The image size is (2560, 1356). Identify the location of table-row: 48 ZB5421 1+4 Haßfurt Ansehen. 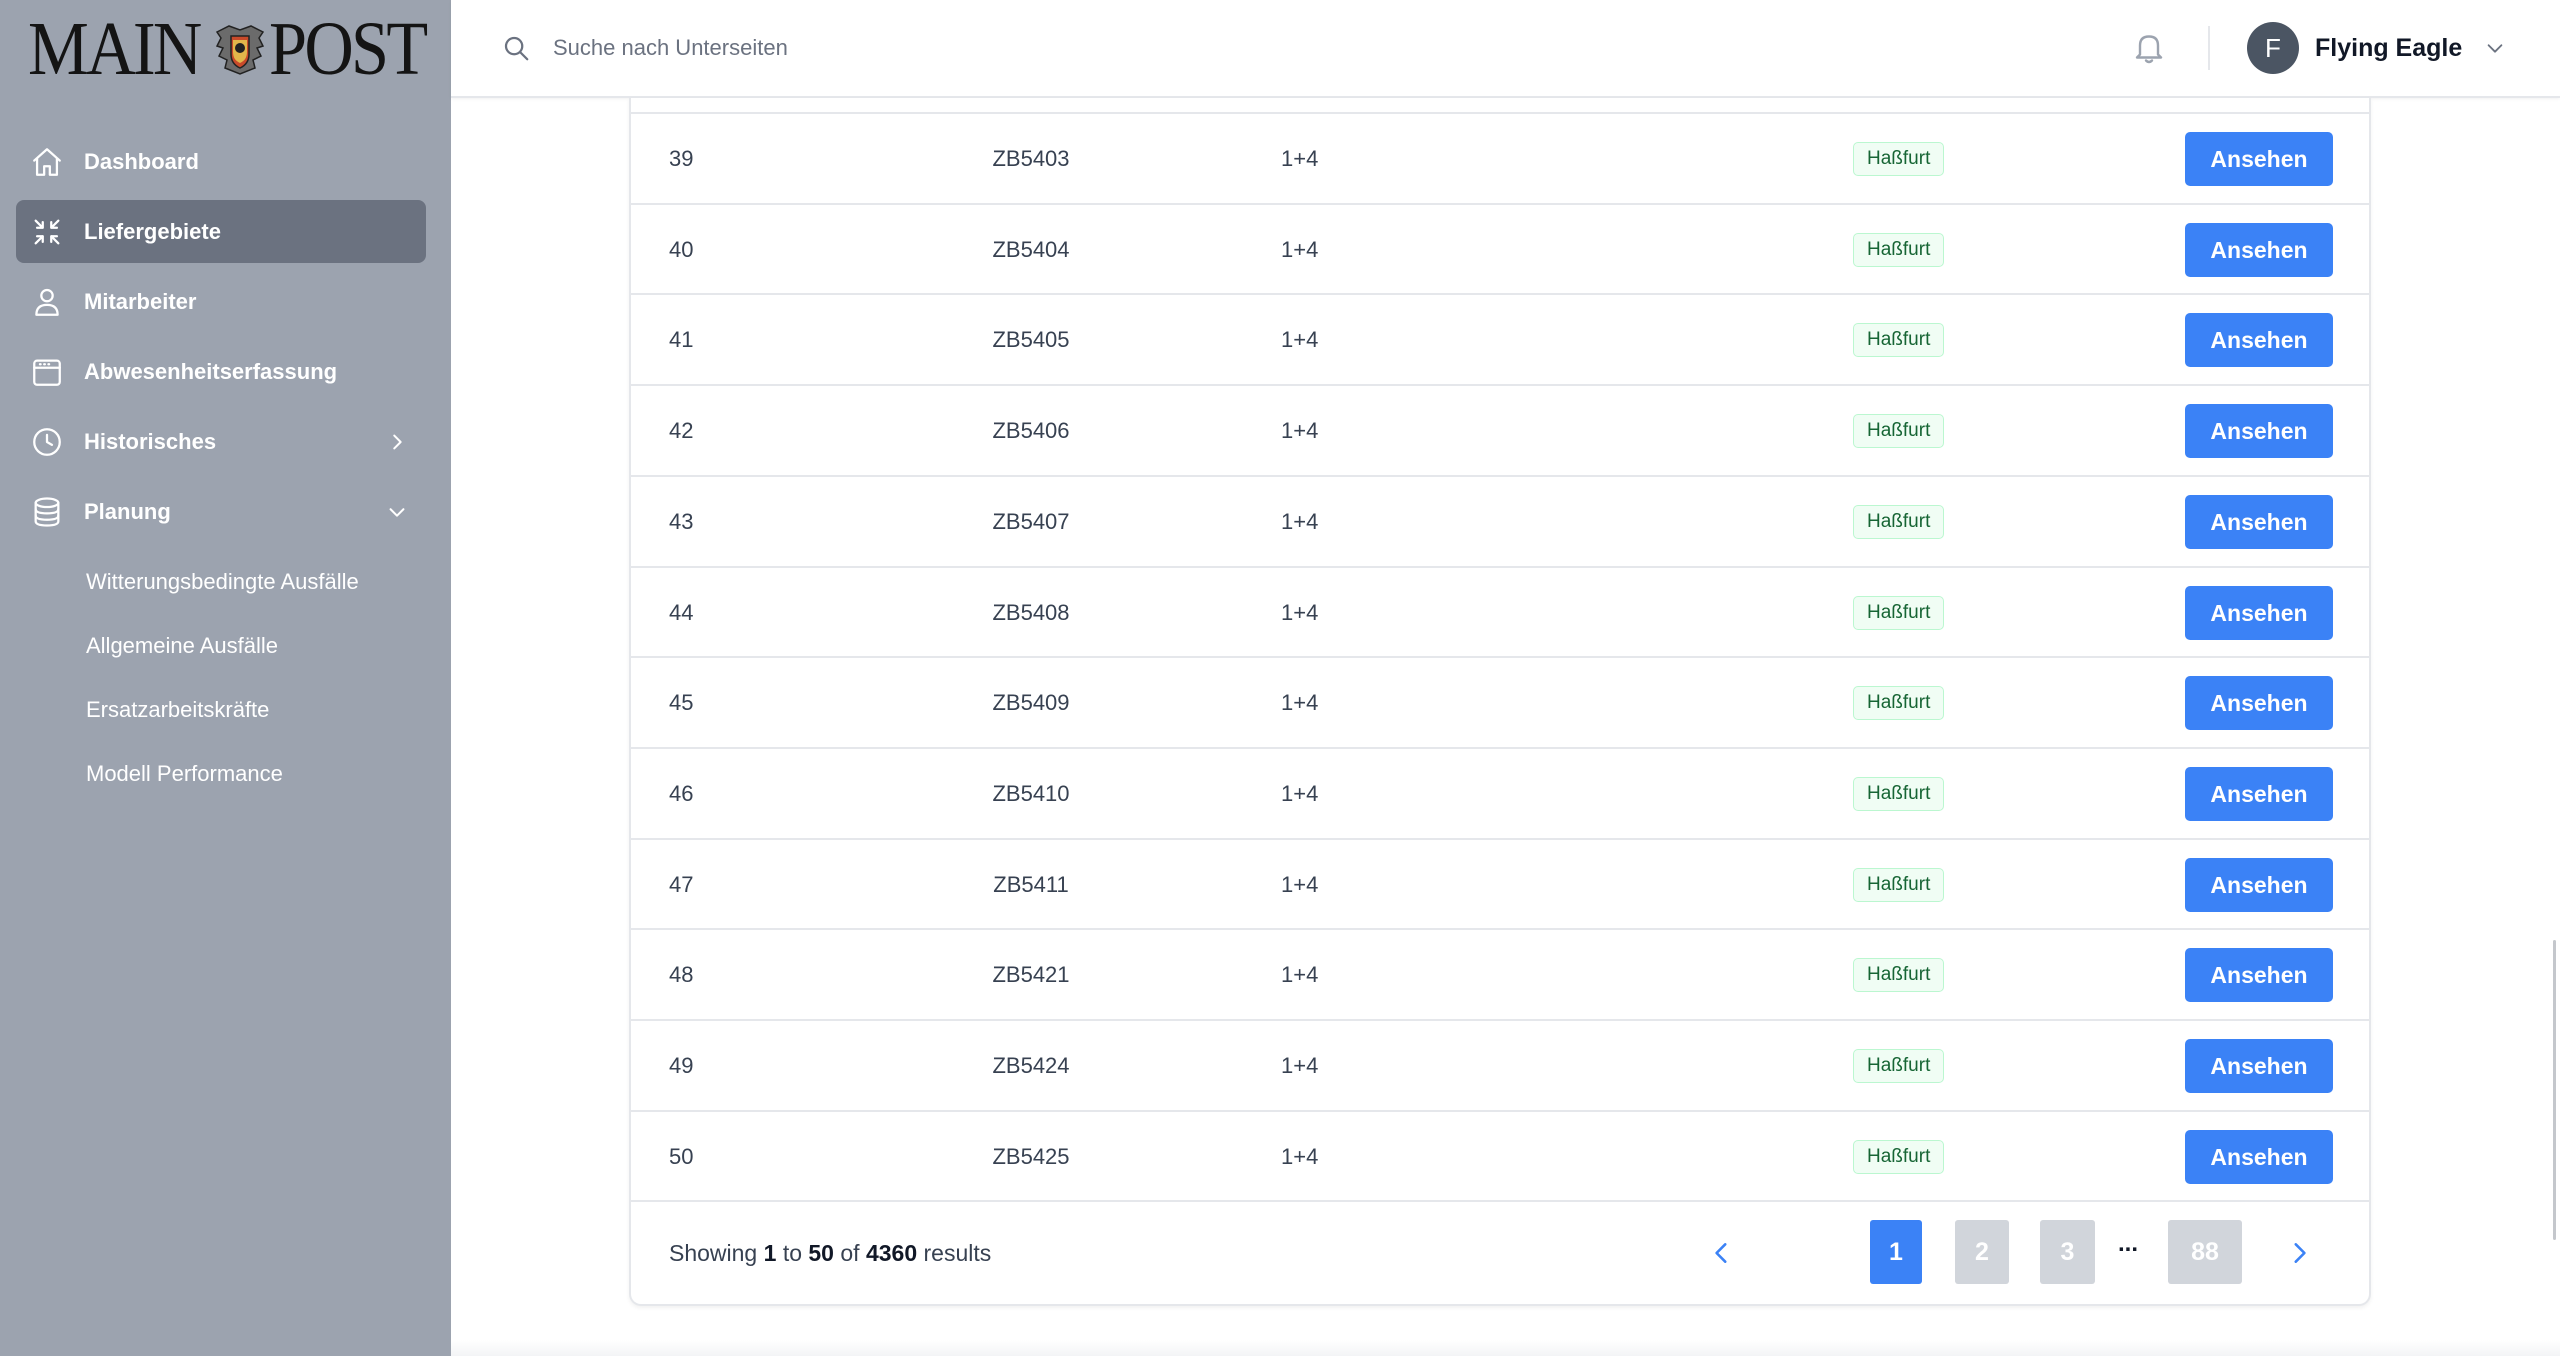
(1500, 973).